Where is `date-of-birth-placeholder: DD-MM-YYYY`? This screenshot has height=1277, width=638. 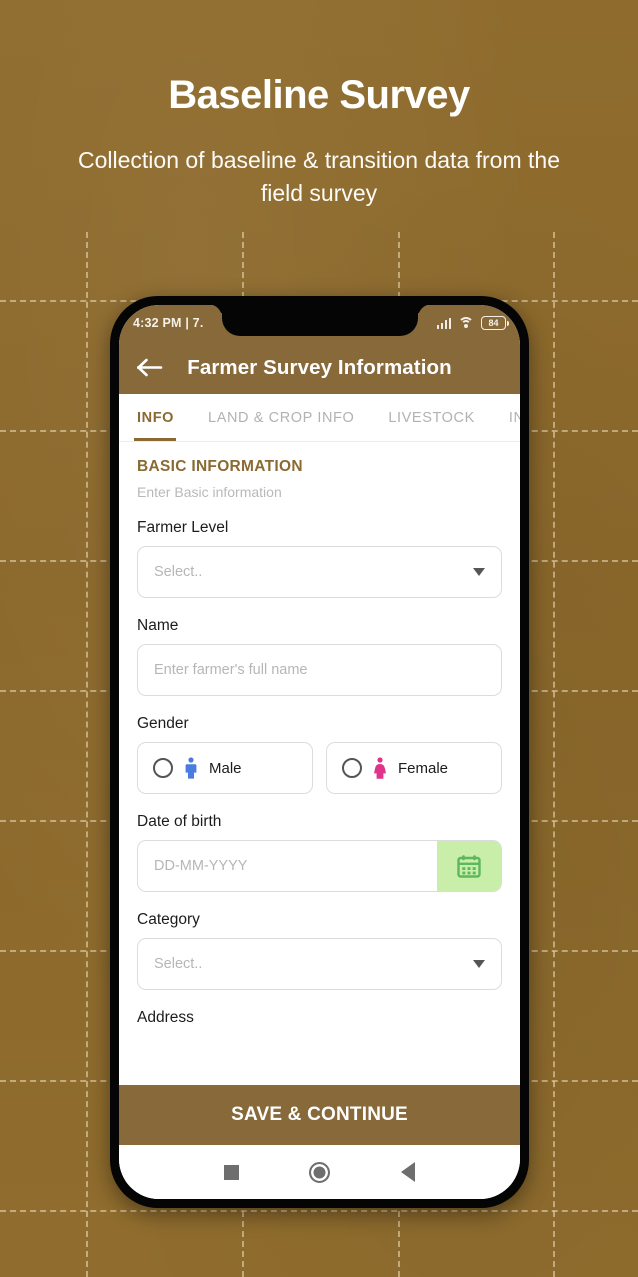
date-of-birth-placeholder: DD-MM-YYYY is located at coordinates (287, 866).